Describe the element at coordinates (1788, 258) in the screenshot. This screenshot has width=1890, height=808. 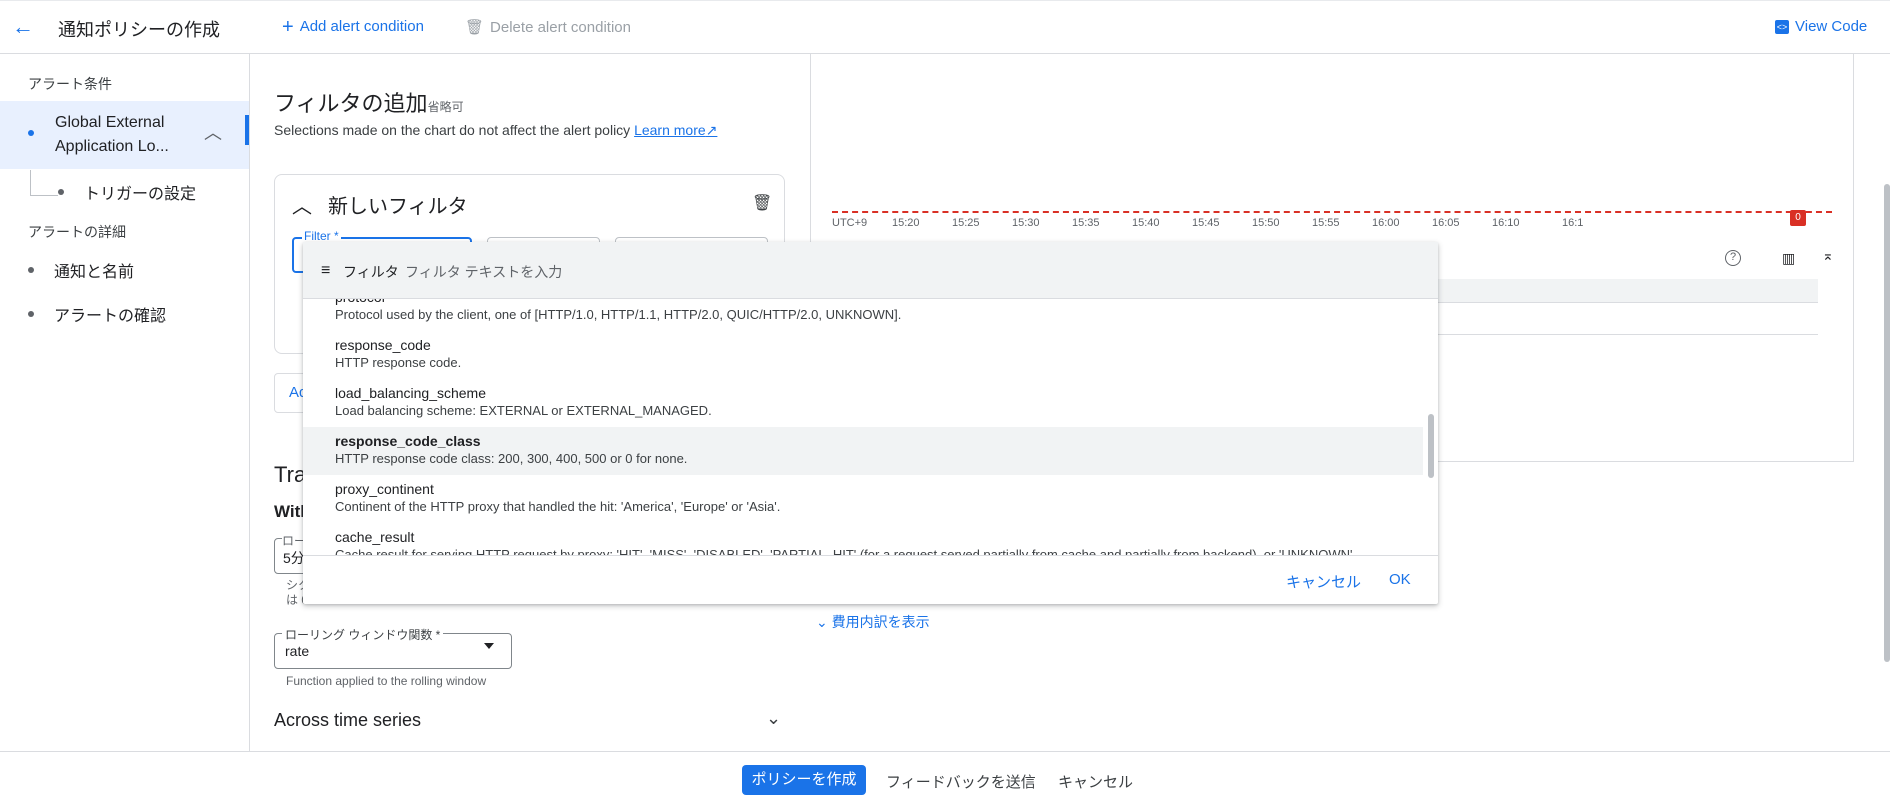
I see `columns-icon: ▥` at that location.